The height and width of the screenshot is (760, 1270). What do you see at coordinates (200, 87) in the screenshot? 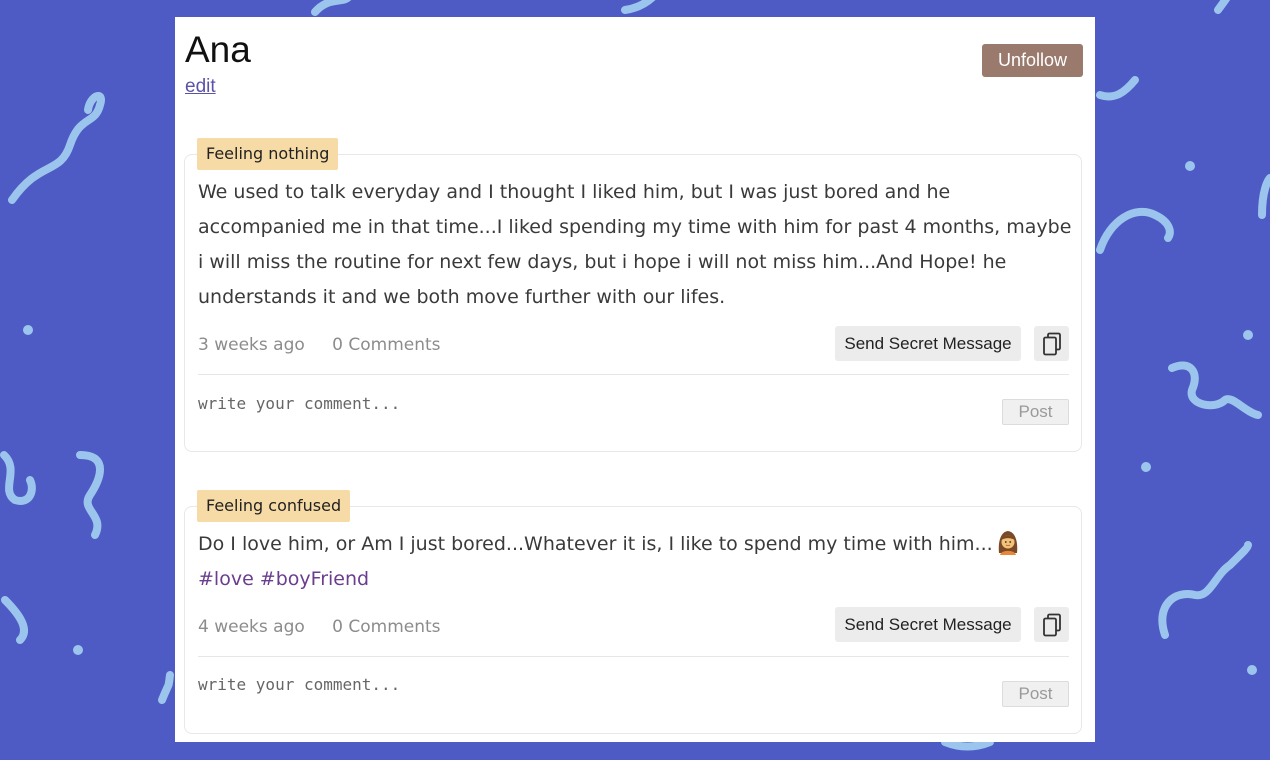
I see `edit-profile-link: edit` at bounding box center [200, 87].